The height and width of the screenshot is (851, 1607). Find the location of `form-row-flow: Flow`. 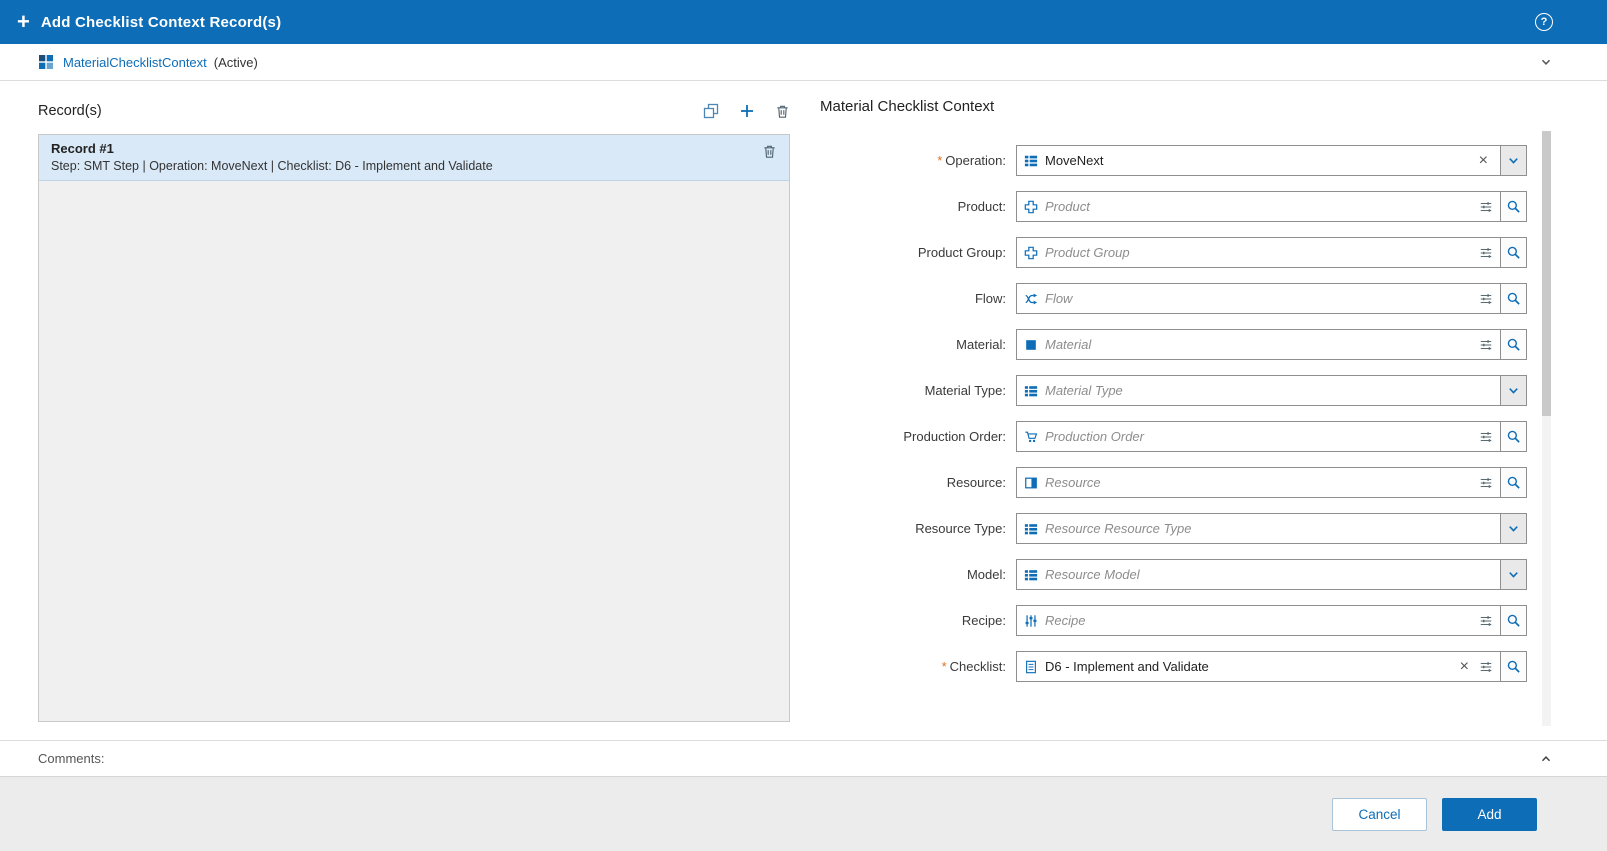

form-row-flow: Flow is located at coordinates (1173, 298).